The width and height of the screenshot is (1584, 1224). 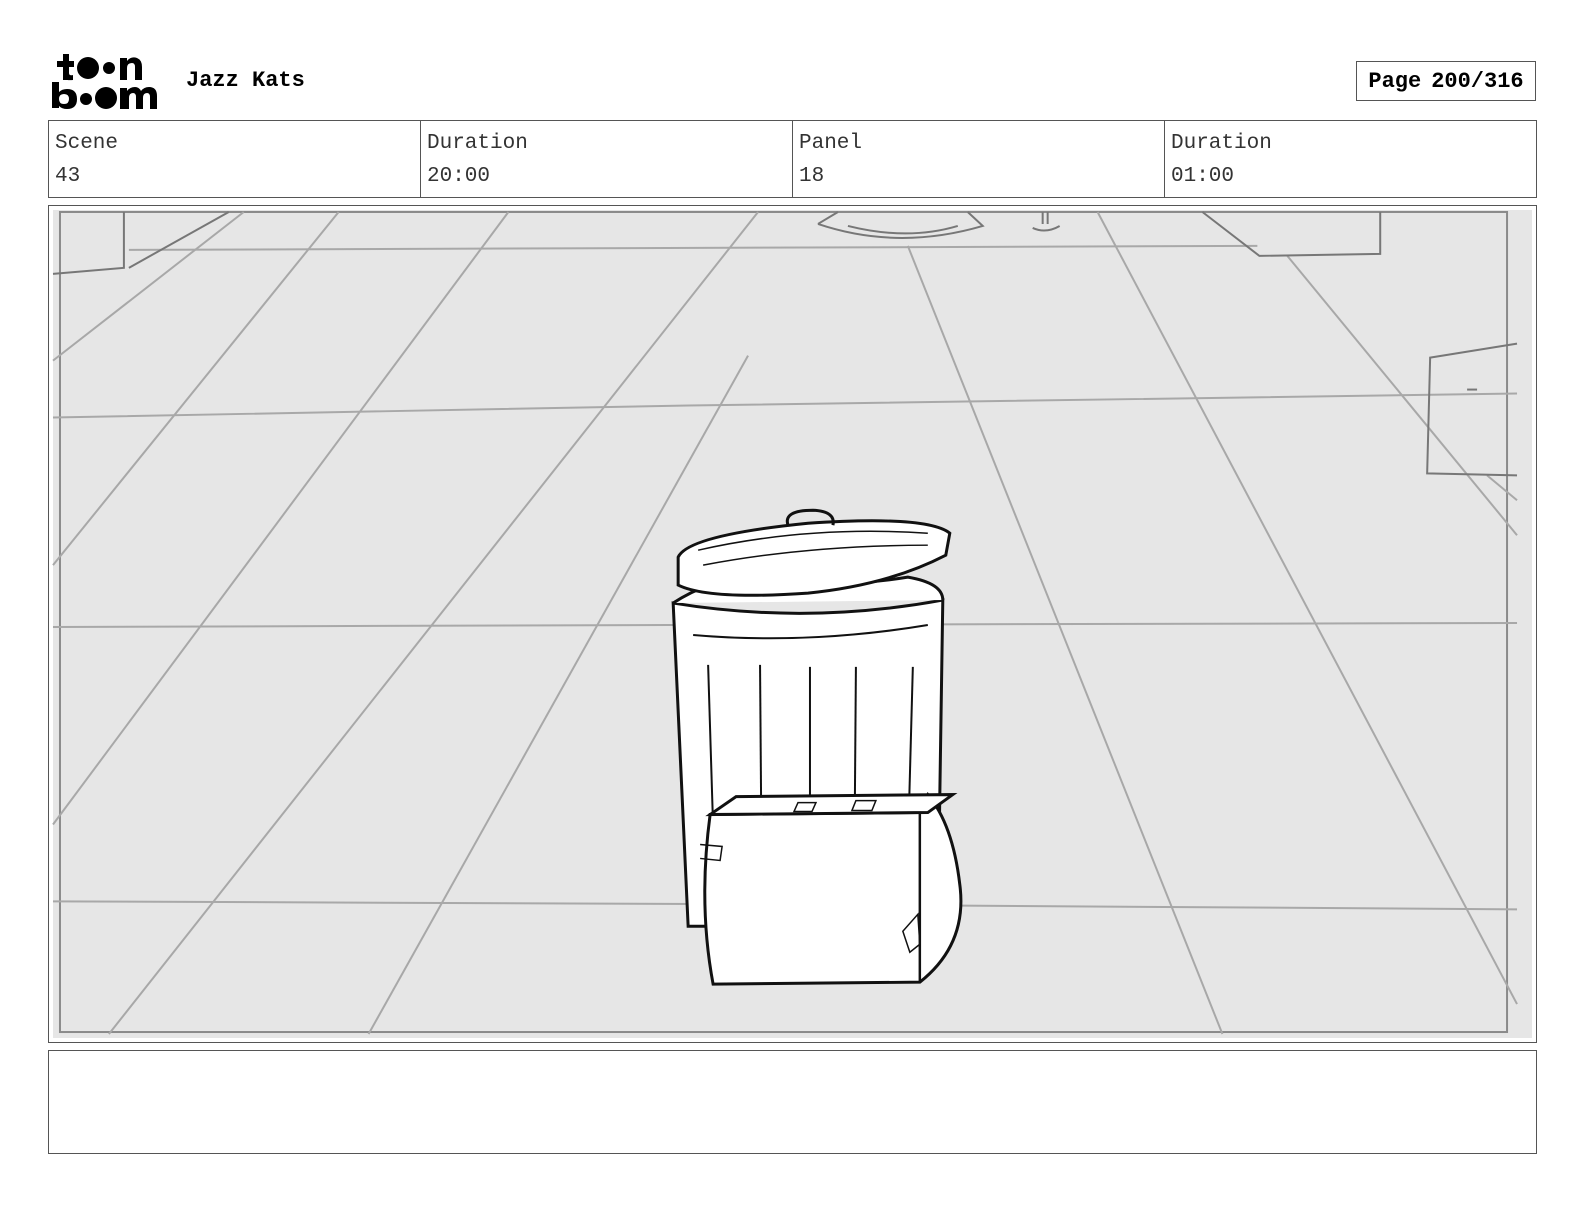 I want to click on page-indicator: Page 200/316, so click(x=1446, y=81).